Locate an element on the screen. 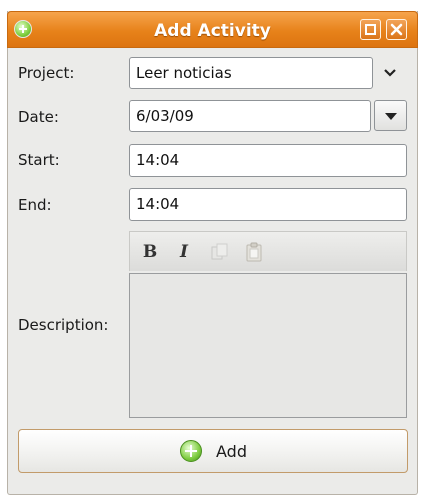 This screenshot has width=427, height=500. plus-circle-icon is located at coordinates (191, 451).